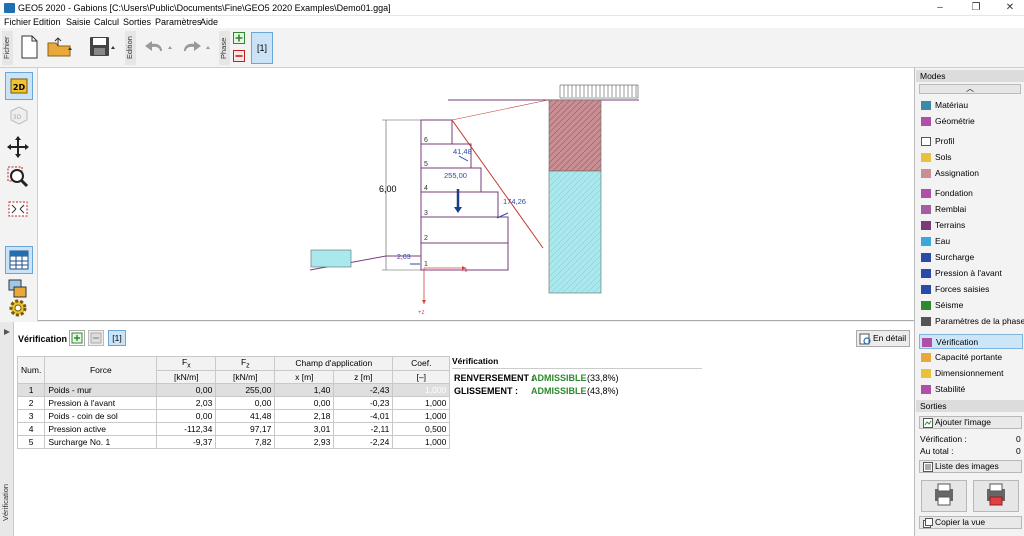 The width and height of the screenshot is (1024, 536). Describe the element at coordinates (514, 201) in the screenshot. I see `active-pressure-label: 174,26` at that location.